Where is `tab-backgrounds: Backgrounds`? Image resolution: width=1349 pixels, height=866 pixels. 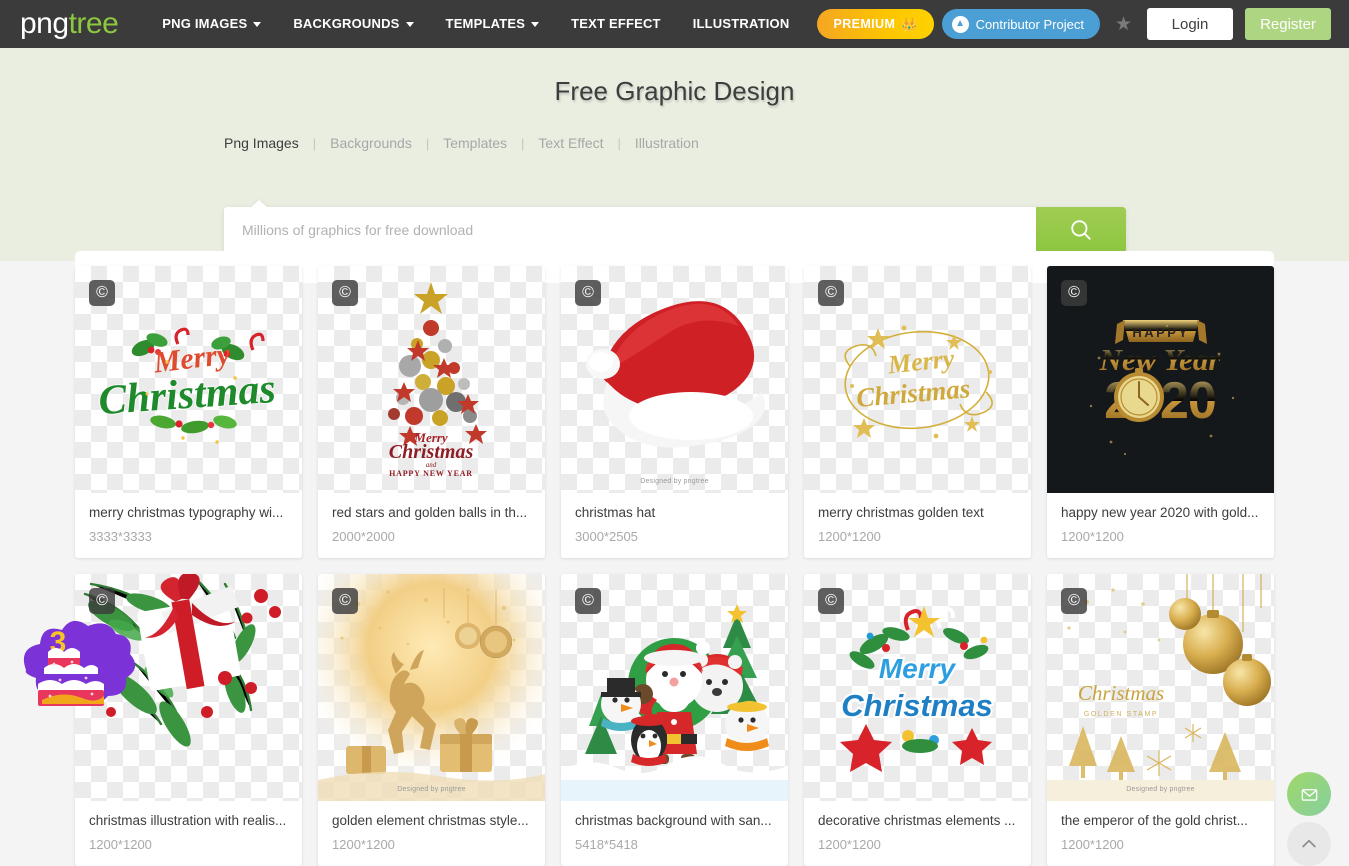
tab-backgrounds: Backgrounds is located at coordinates (371, 143).